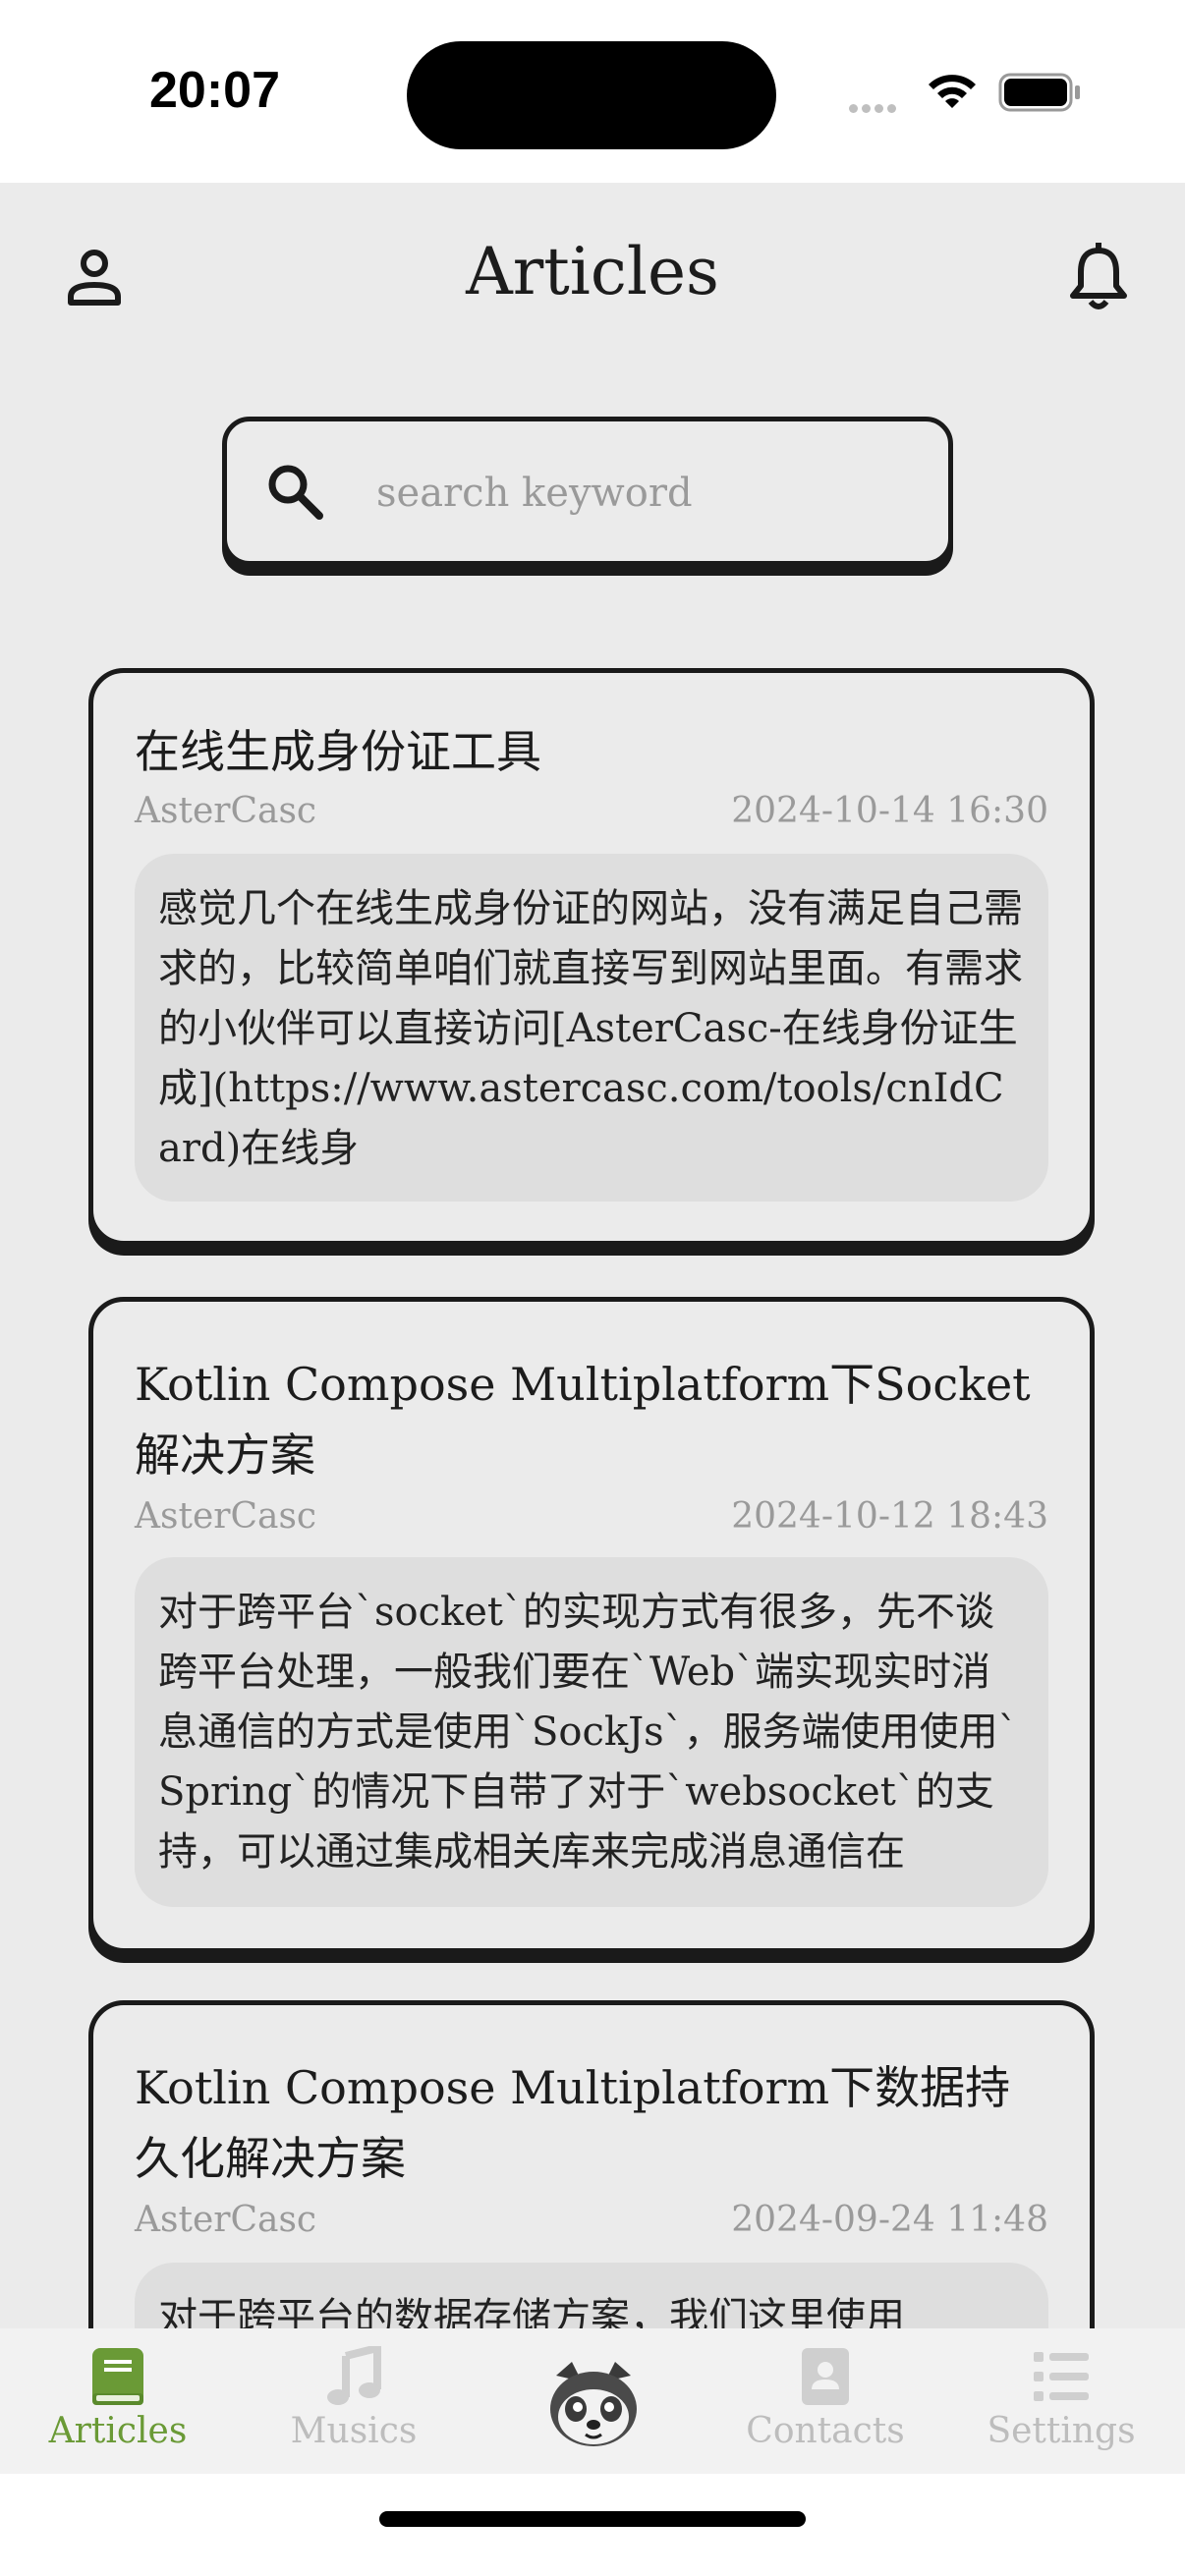 The width and height of the screenshot is (1185, 2576). I want to click on notifications-button, so click(1099, 277).